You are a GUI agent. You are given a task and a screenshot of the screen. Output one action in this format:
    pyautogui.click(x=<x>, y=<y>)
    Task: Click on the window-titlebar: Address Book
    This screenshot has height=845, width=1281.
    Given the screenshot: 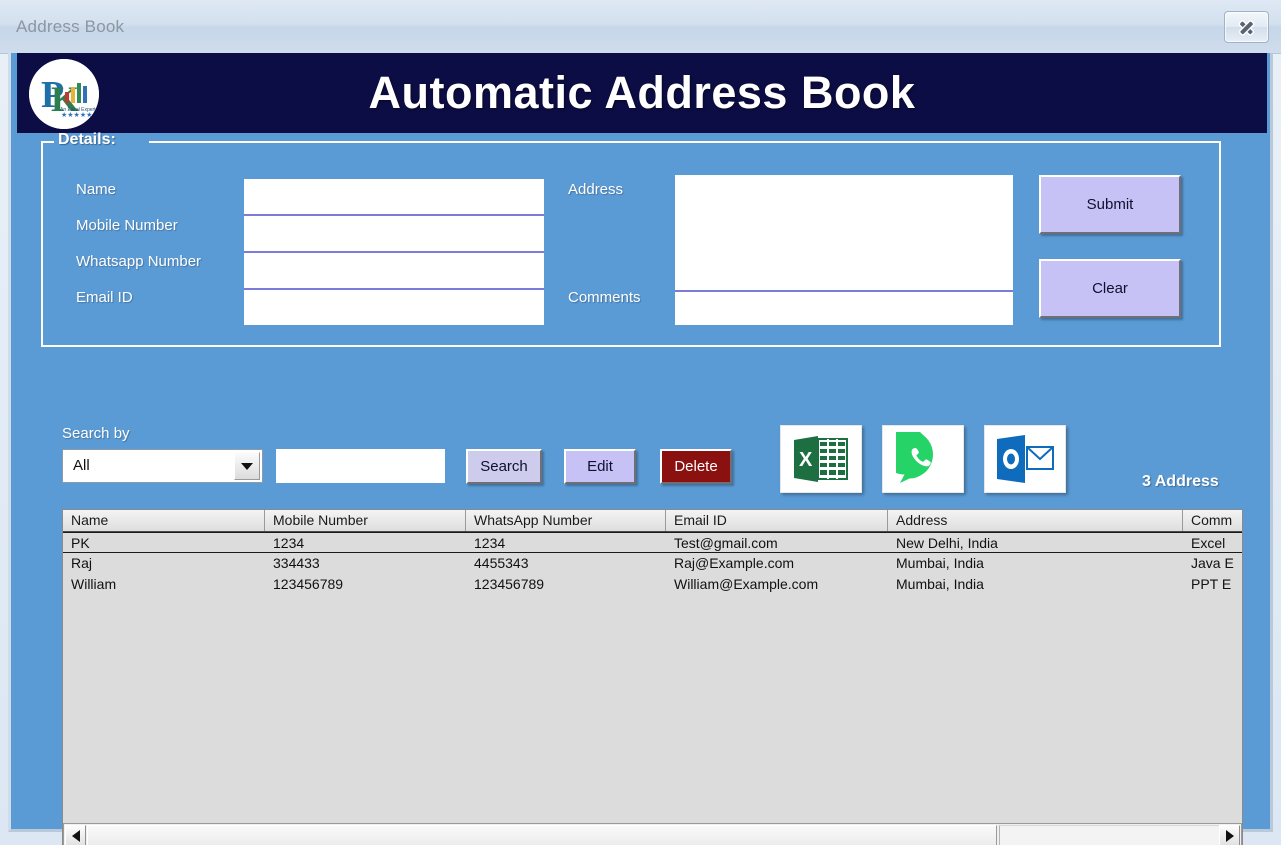 What is the action you would take?
    pyautogui.click(x=640, y=27)
    